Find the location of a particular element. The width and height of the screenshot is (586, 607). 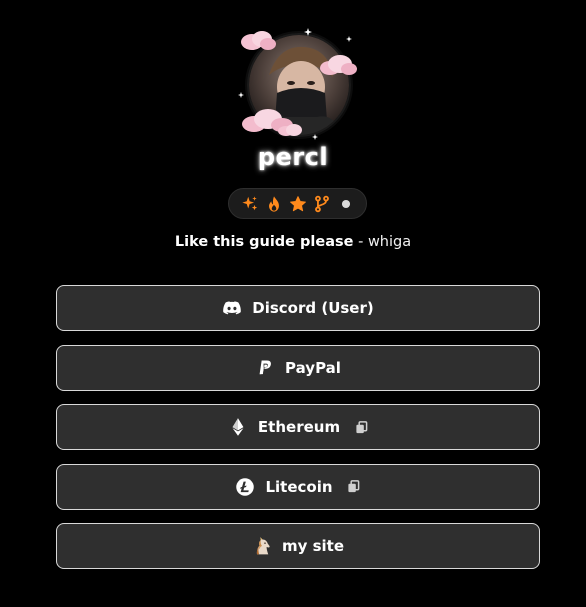

flame-icon is located at coordinates (273, 203).